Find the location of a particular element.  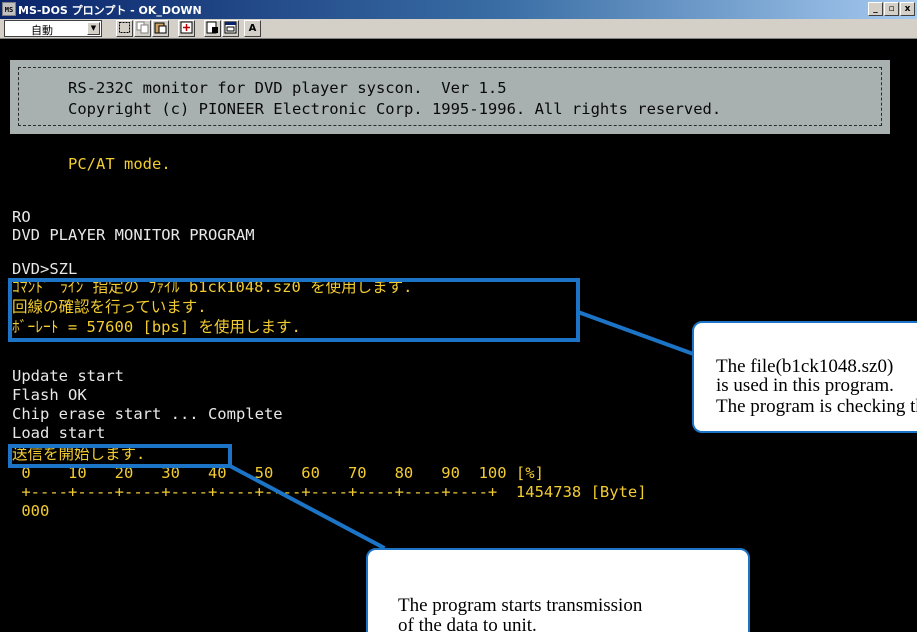

command-prompt: DVD>SZL is located at coordinates (45, 269).